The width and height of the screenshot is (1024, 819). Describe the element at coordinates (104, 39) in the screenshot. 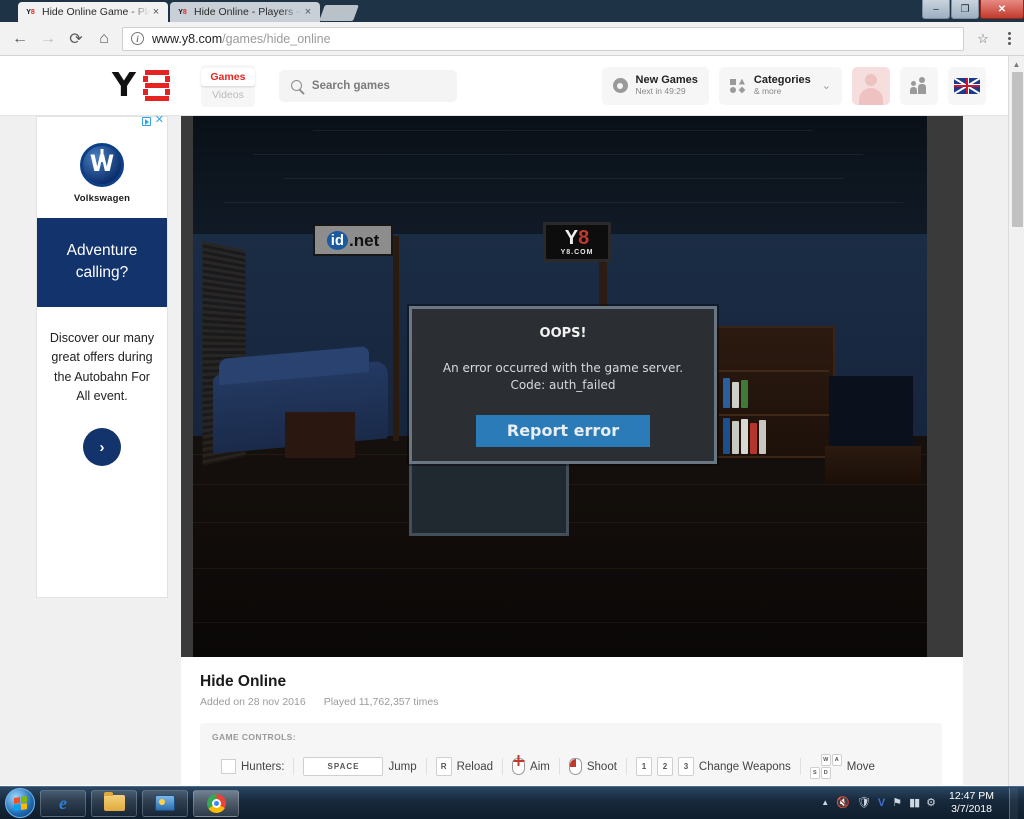

I see `home-icon: ⌂` at that location.